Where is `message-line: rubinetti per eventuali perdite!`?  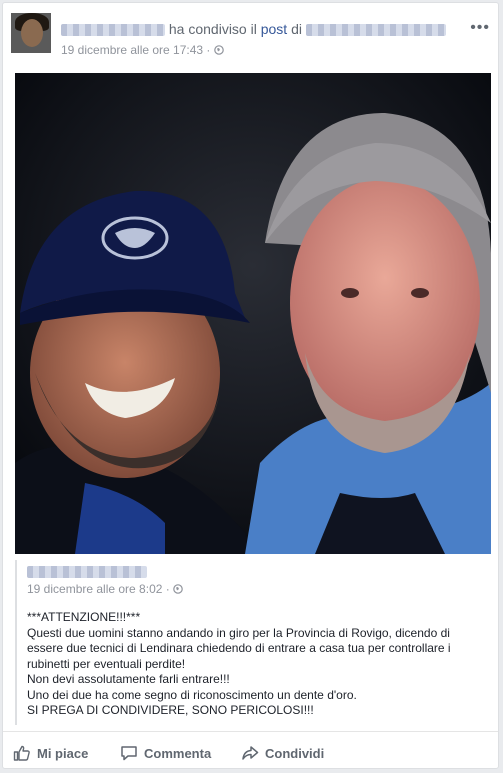 message-line: rubinetti per eventuali perdite! is located at coordinates (106, 663).